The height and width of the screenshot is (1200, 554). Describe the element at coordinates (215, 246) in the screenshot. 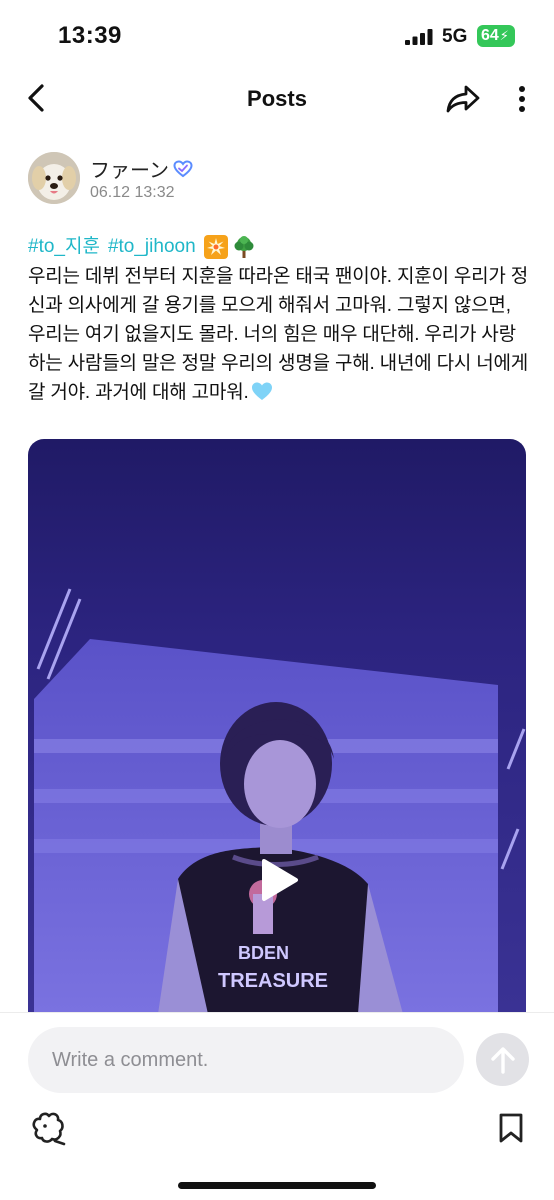

I see `collision-burst-icon` at that location.